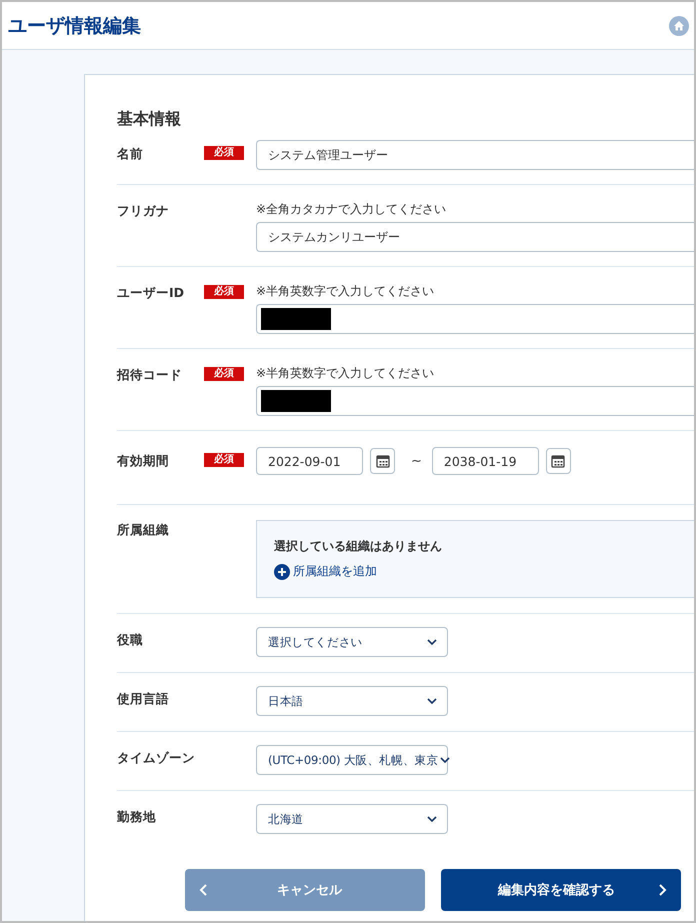  Describe the element at coordinates (137, 817) in the screenshot. I see `field-label: 勤務地` at that location.